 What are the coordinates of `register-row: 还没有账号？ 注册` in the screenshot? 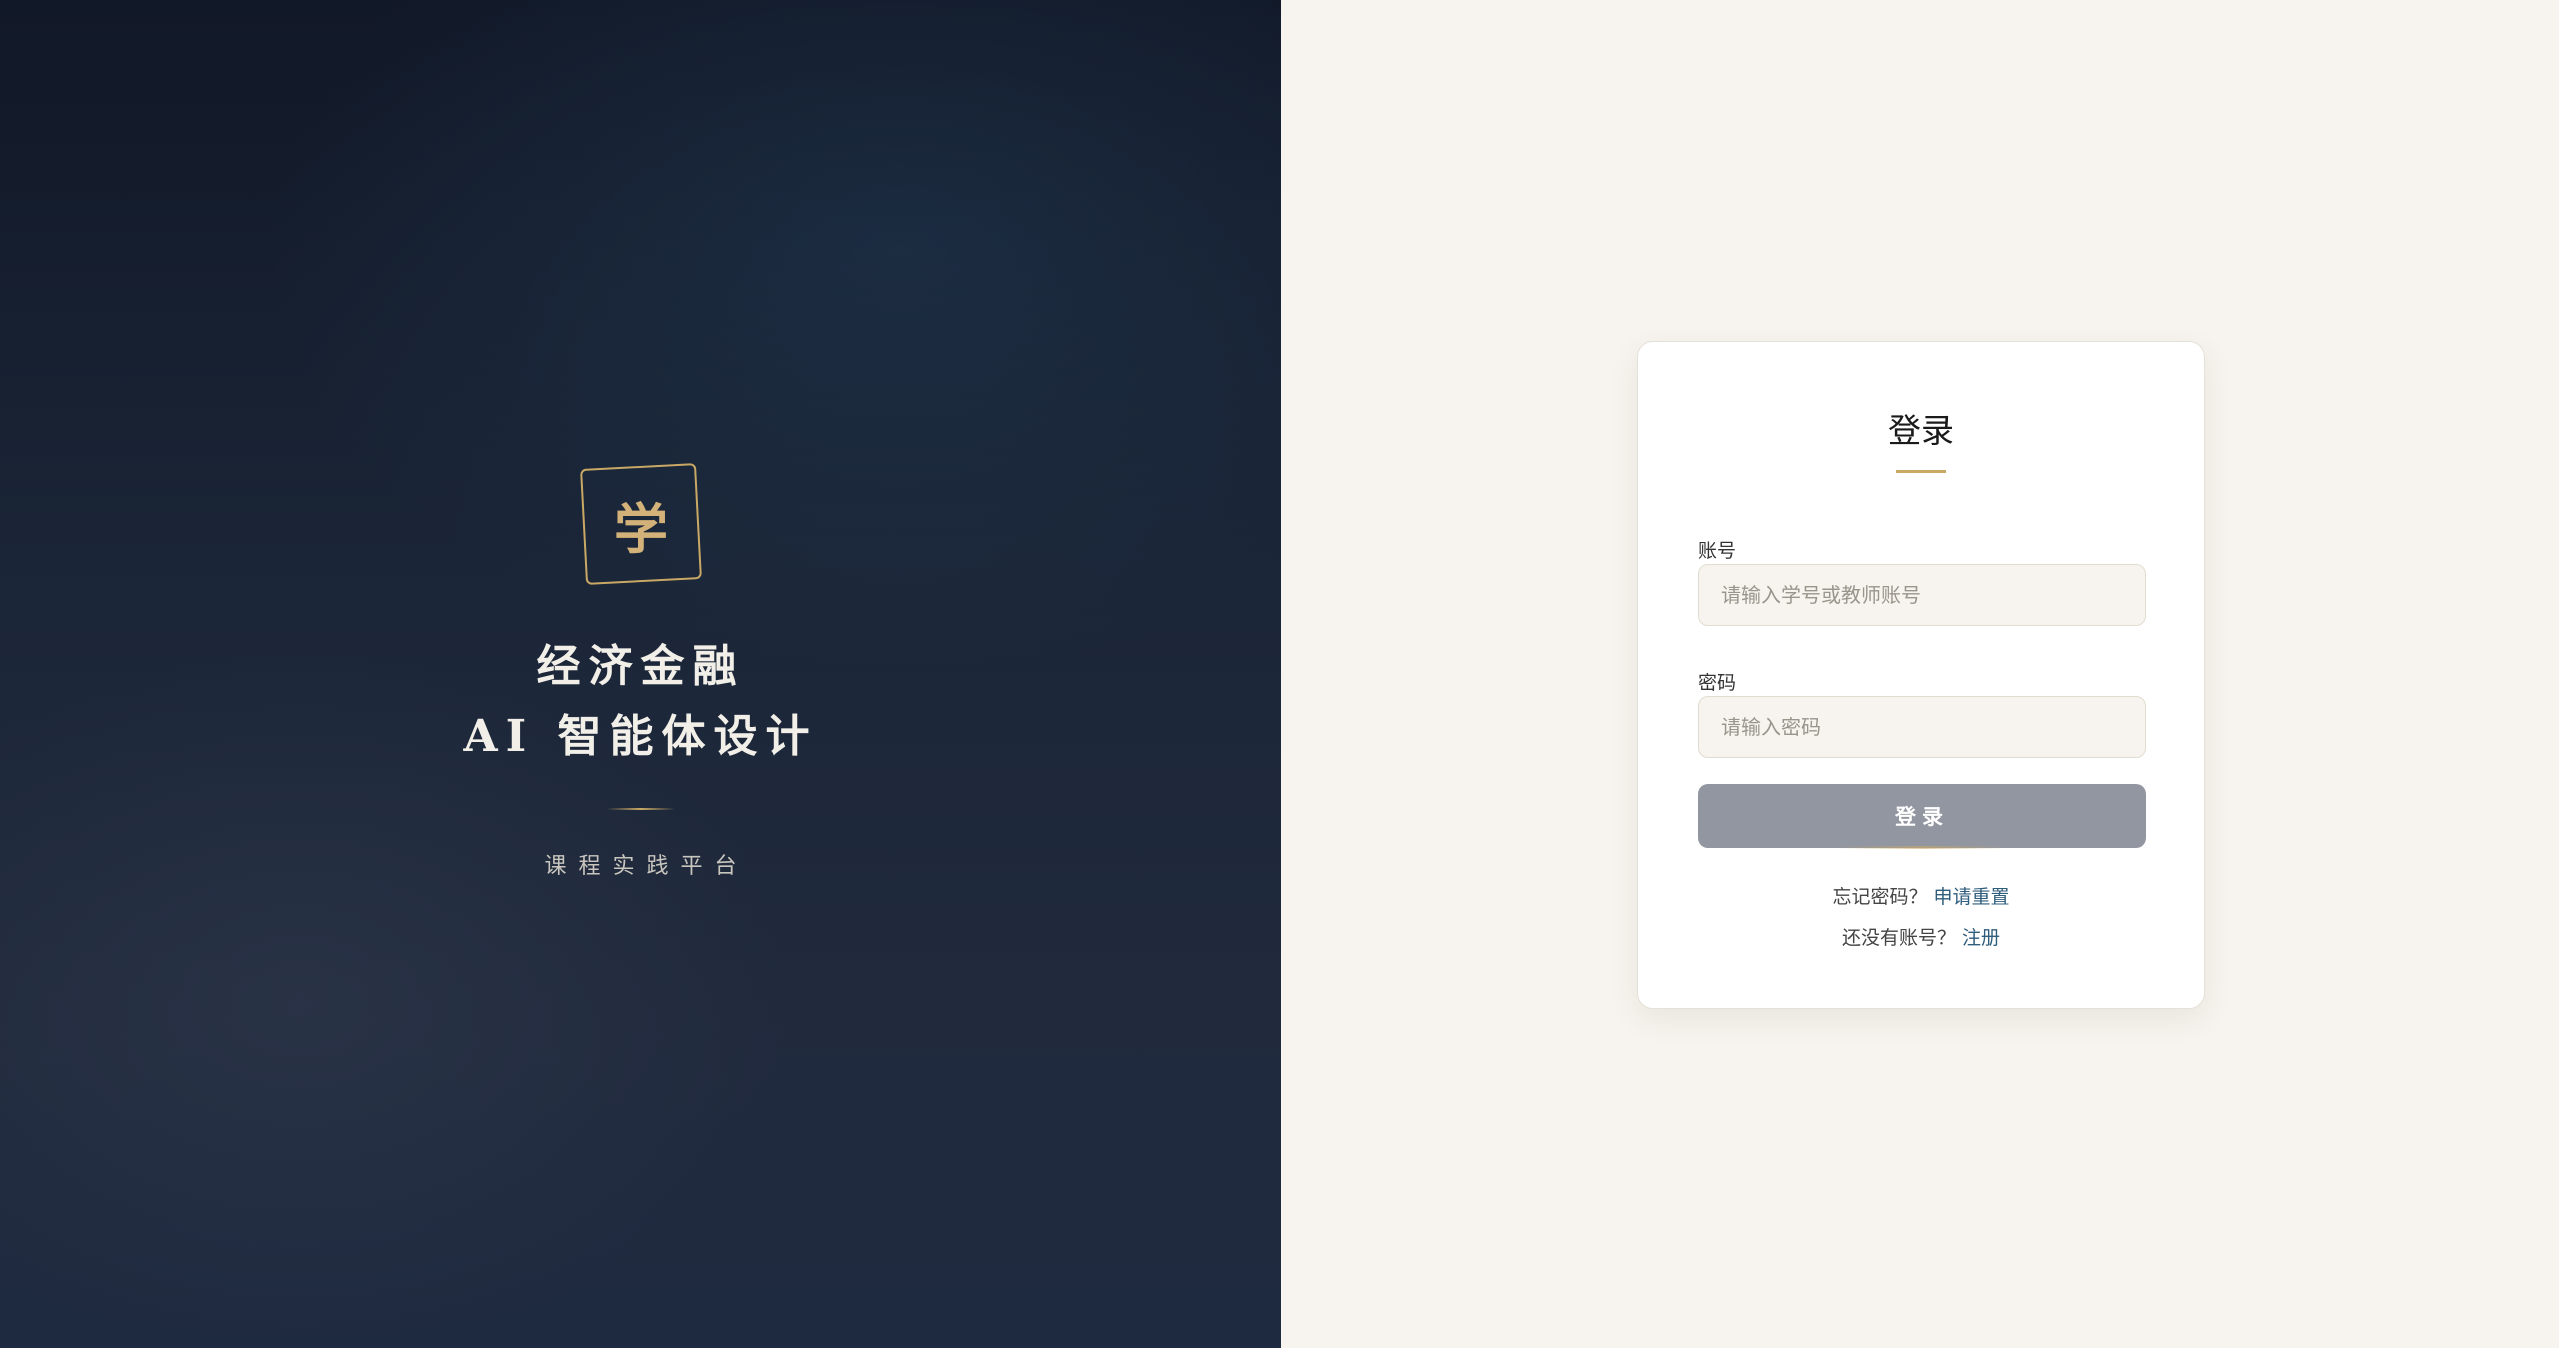 It's located at (1921, 936).